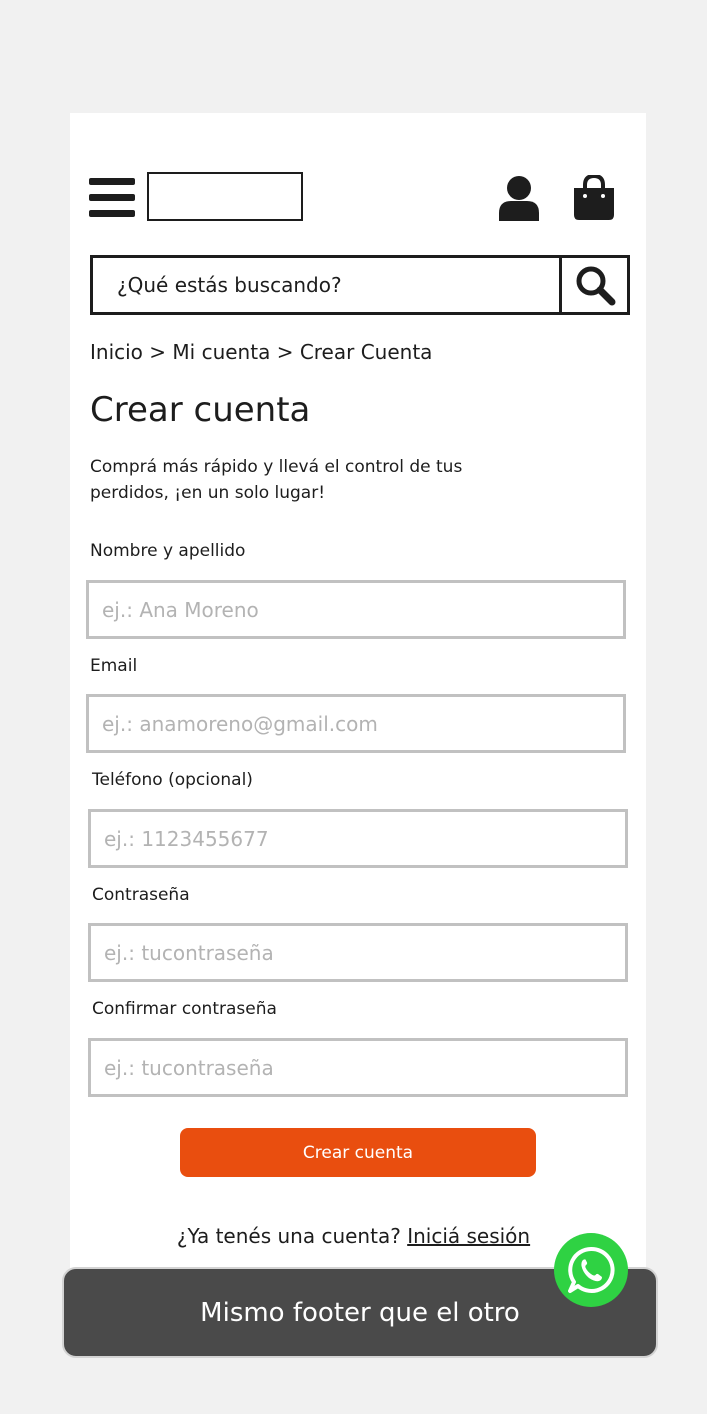 This screenshot has width=707, height=1414. I want to click on create-account-button: Crear cuenta, so click(358, 1152).